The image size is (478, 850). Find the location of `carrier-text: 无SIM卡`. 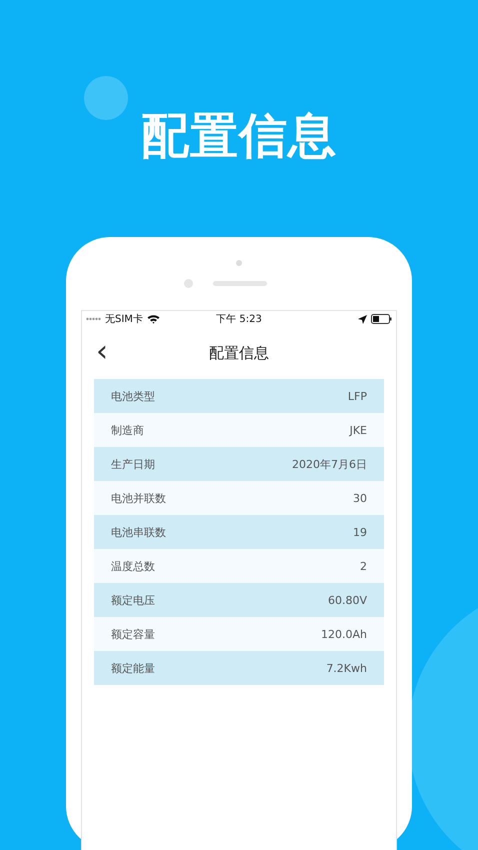

carrier-text: 无SIM卡 is located at coordinates (124, 319).